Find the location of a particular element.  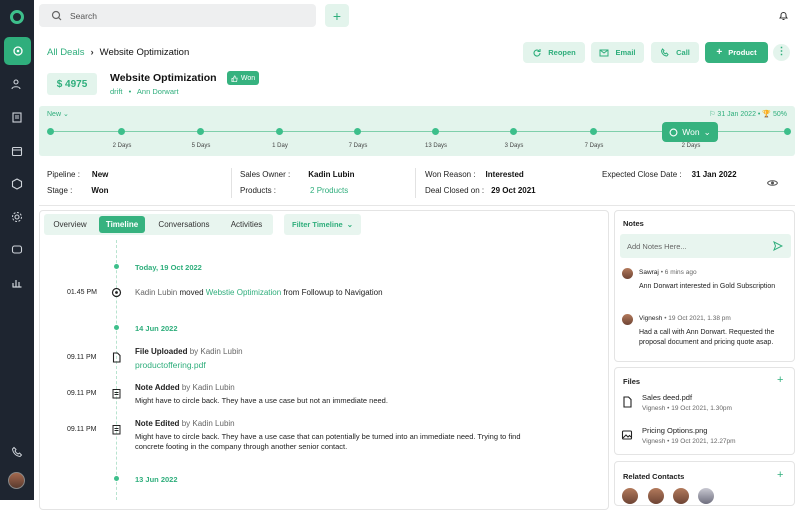

search-bar: Search is located at coordinates (177, 15).